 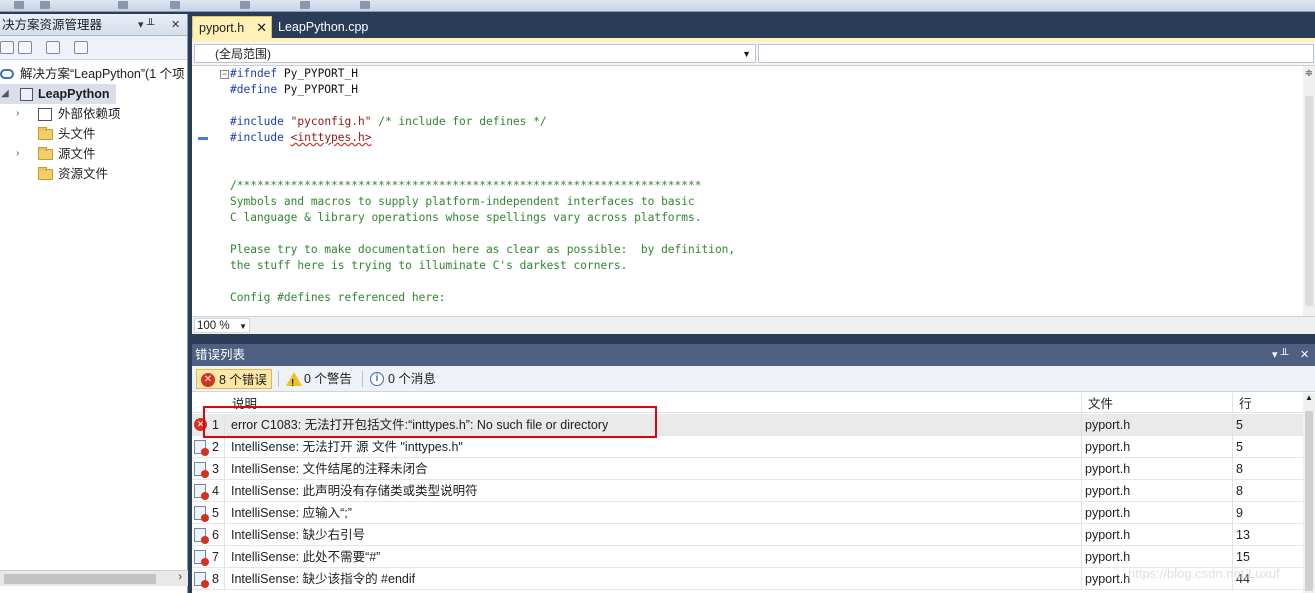 I want to click on tree-project-node: ◢ LeapPython, so click(x=58, y=94).